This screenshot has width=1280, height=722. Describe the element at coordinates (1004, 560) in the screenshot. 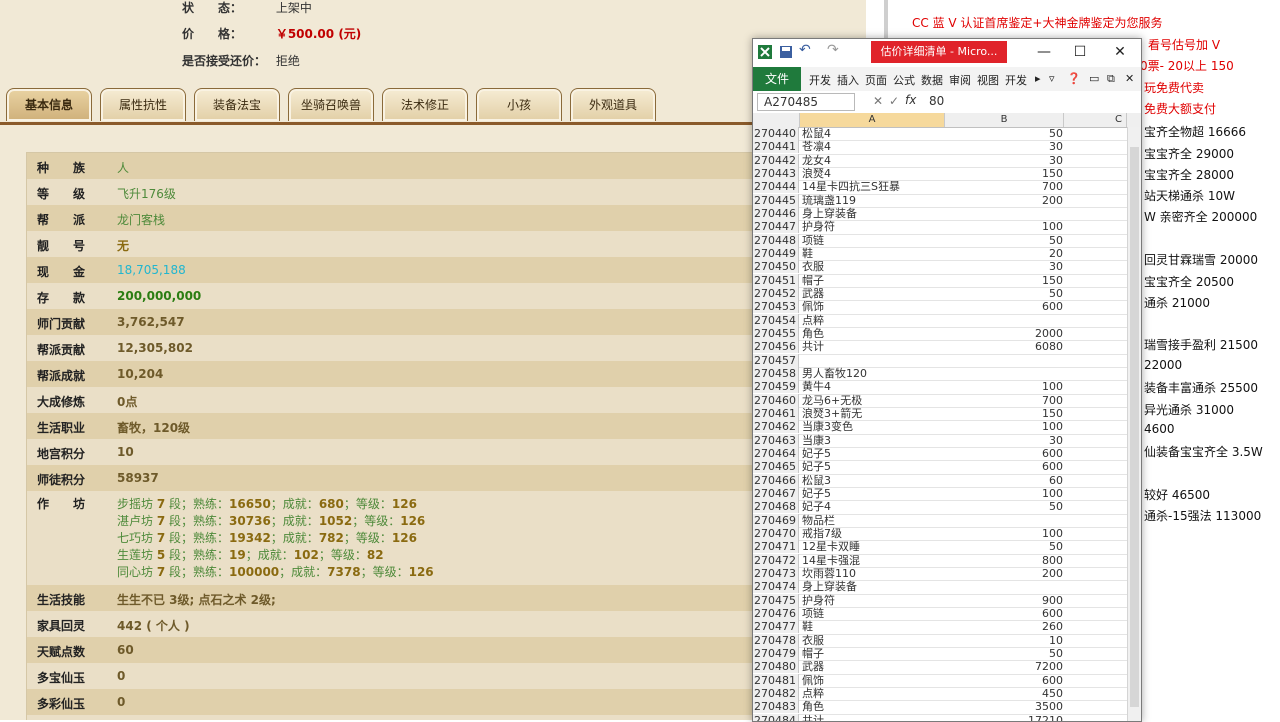

I see `cell-b: 800` at that location.